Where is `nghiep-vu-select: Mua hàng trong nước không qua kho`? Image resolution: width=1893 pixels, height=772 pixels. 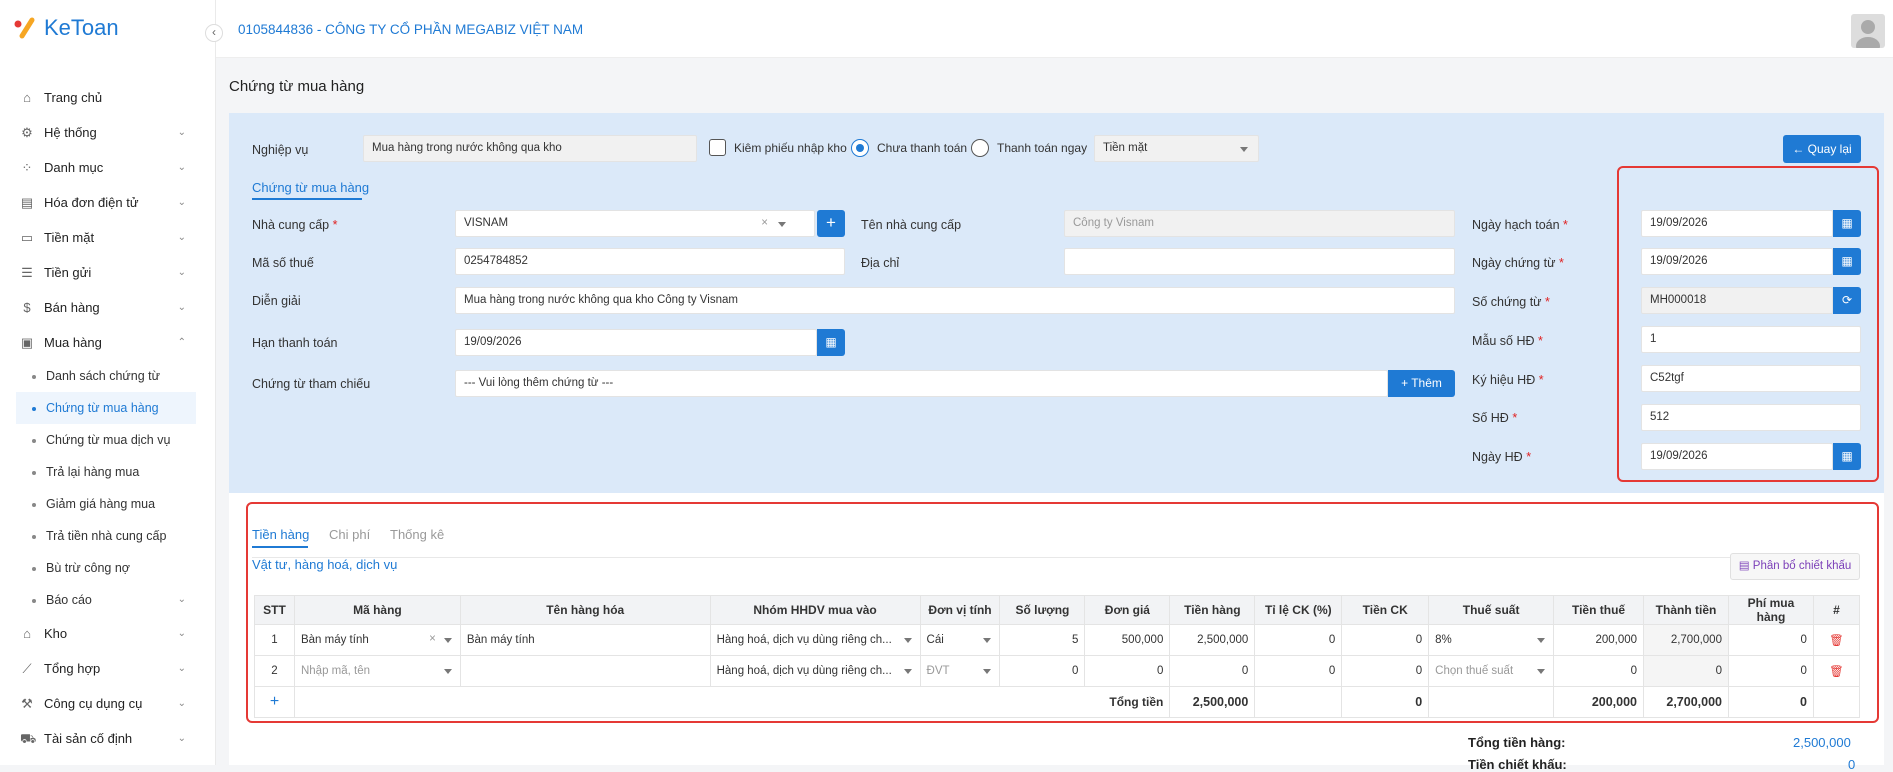 nghiep-vu-select: Mua hàng trong nước không qua kho is located at coordinates (530, 148).